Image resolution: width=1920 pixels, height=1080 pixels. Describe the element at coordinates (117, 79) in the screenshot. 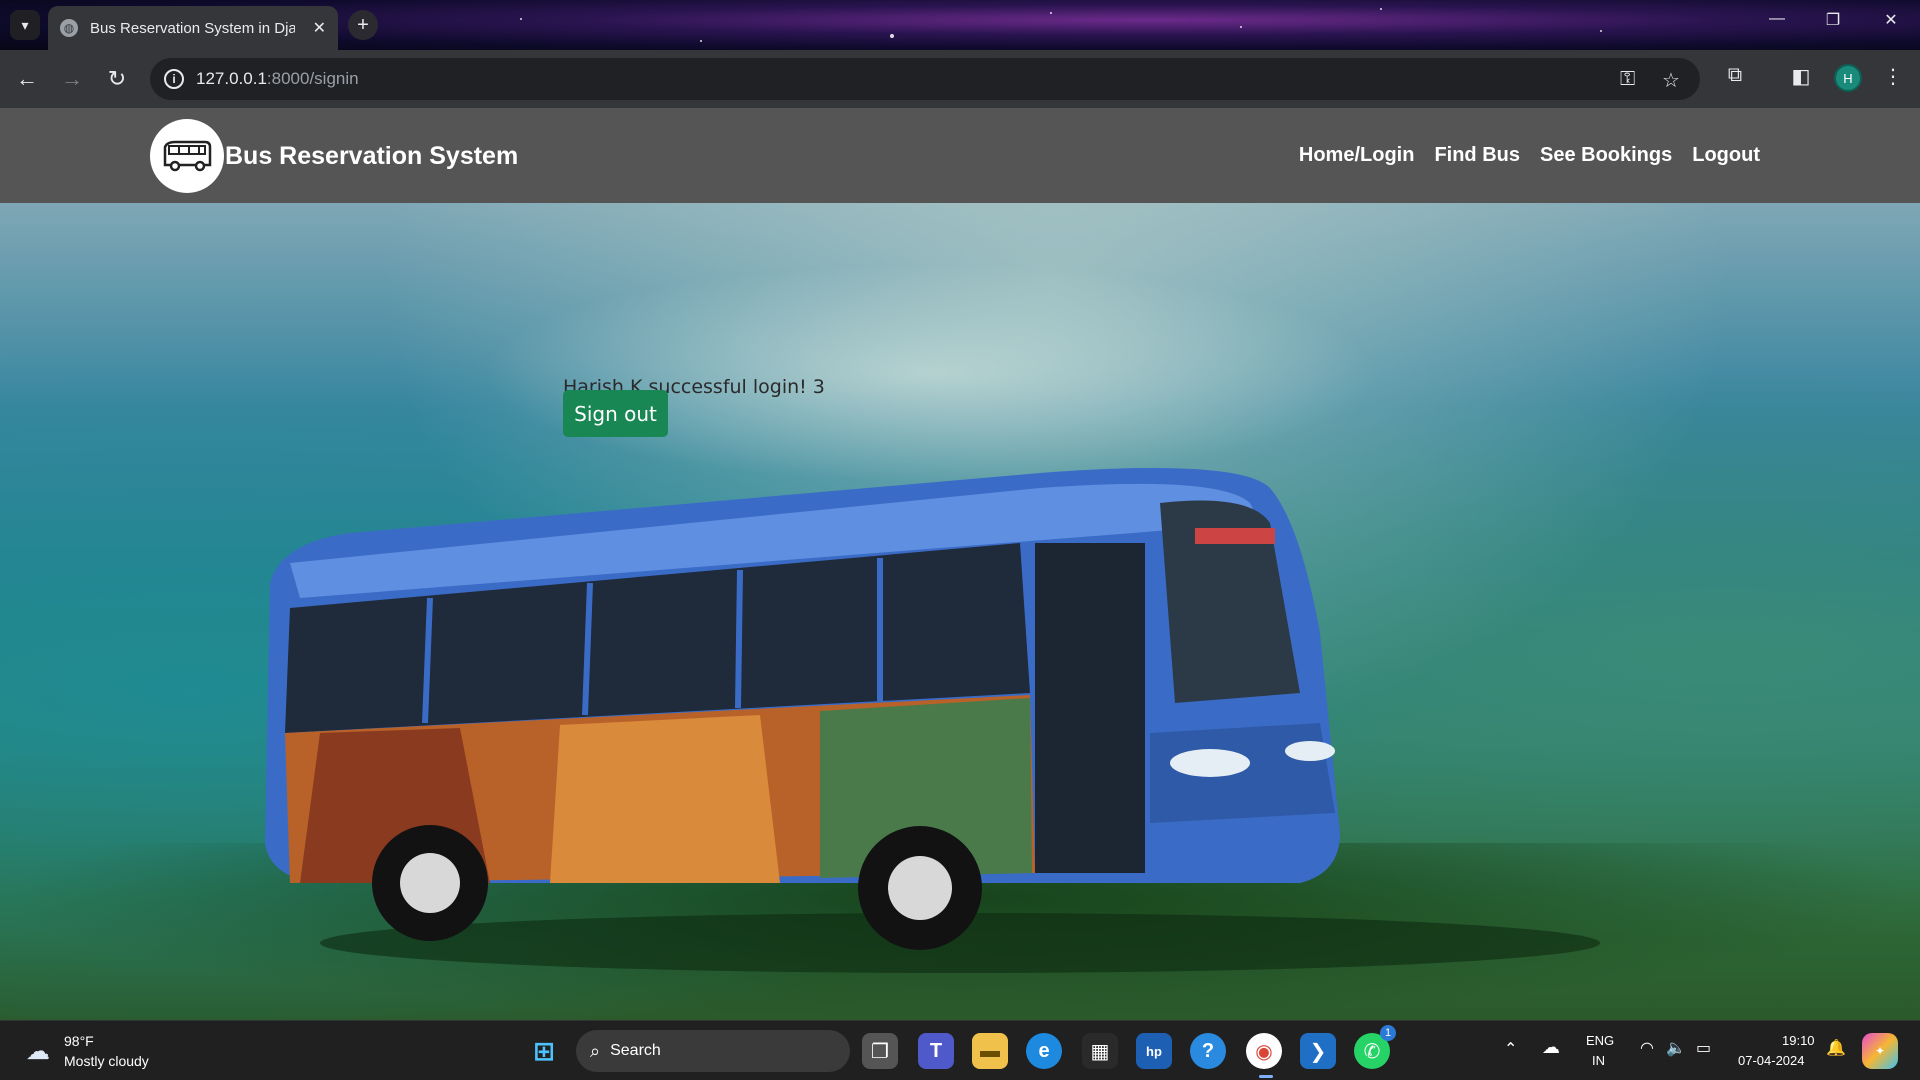

I see `reload-button: ↻` at that location.